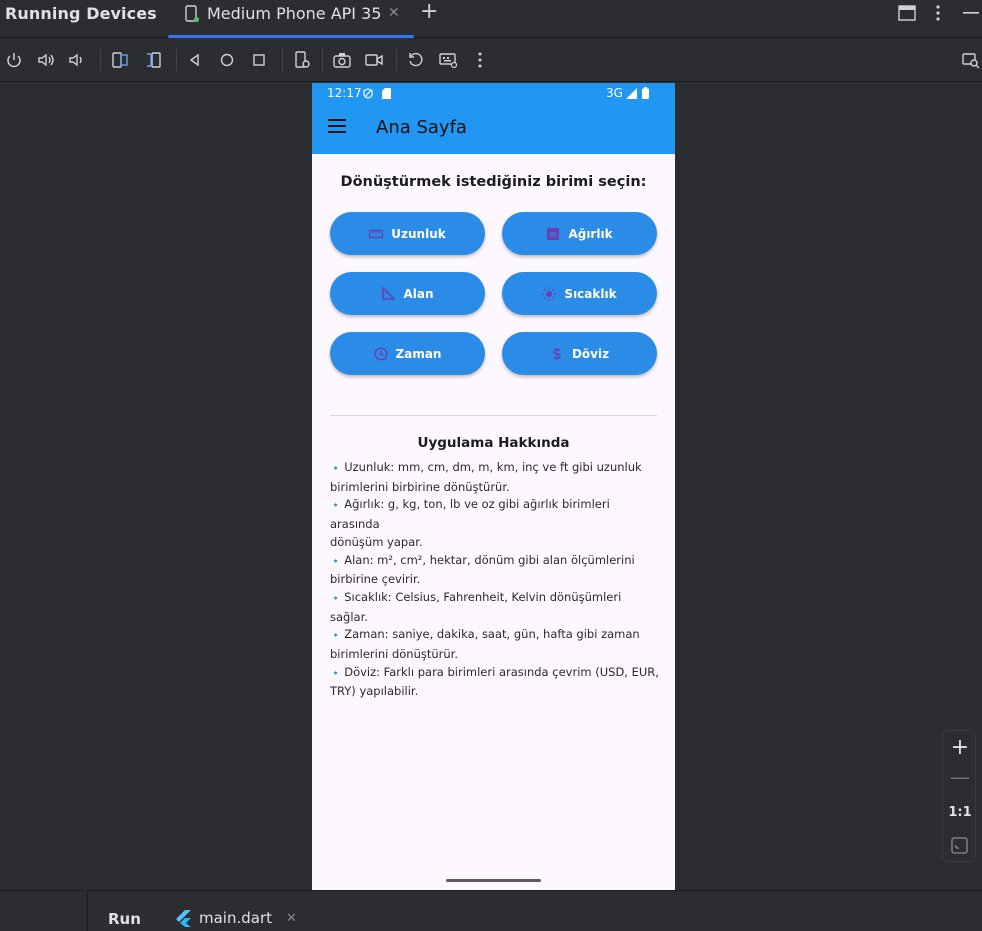 This screenshot has width=982, height=931. What do you see at coordinates (183, 918) in the screenshot?
I see `flutter-icon` at bounding box center [183, 918].